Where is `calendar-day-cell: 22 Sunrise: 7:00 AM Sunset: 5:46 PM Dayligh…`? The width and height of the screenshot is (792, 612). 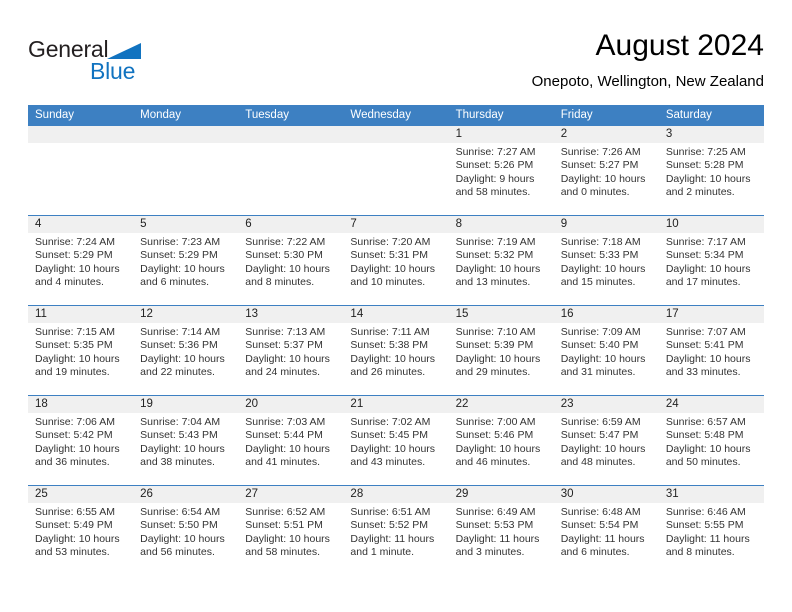
calendar-day-cell: 22 Sunrise: 7:00 AM Sunset: 5:46 PM Dayligh… is located at coordinates (501, 440).